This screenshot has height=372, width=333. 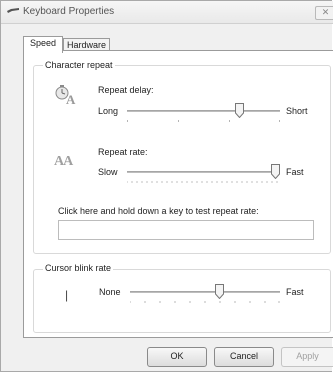 What do you see at coordinates (202, 182) in the screenshot?
I see `repeat-rate-ticks` at bounding box center [202, 182].